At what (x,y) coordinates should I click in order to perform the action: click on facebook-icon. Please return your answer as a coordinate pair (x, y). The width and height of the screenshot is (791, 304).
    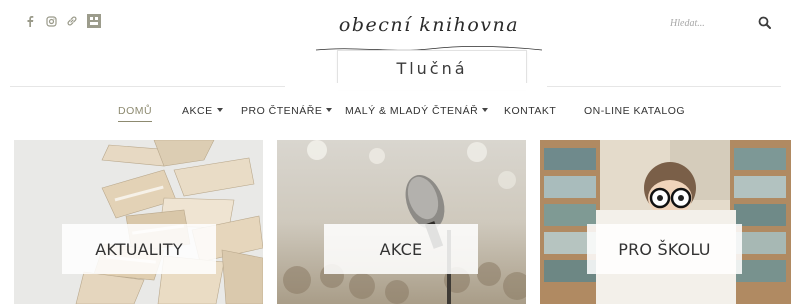
    Looking at the image, I should click on (30, 21).